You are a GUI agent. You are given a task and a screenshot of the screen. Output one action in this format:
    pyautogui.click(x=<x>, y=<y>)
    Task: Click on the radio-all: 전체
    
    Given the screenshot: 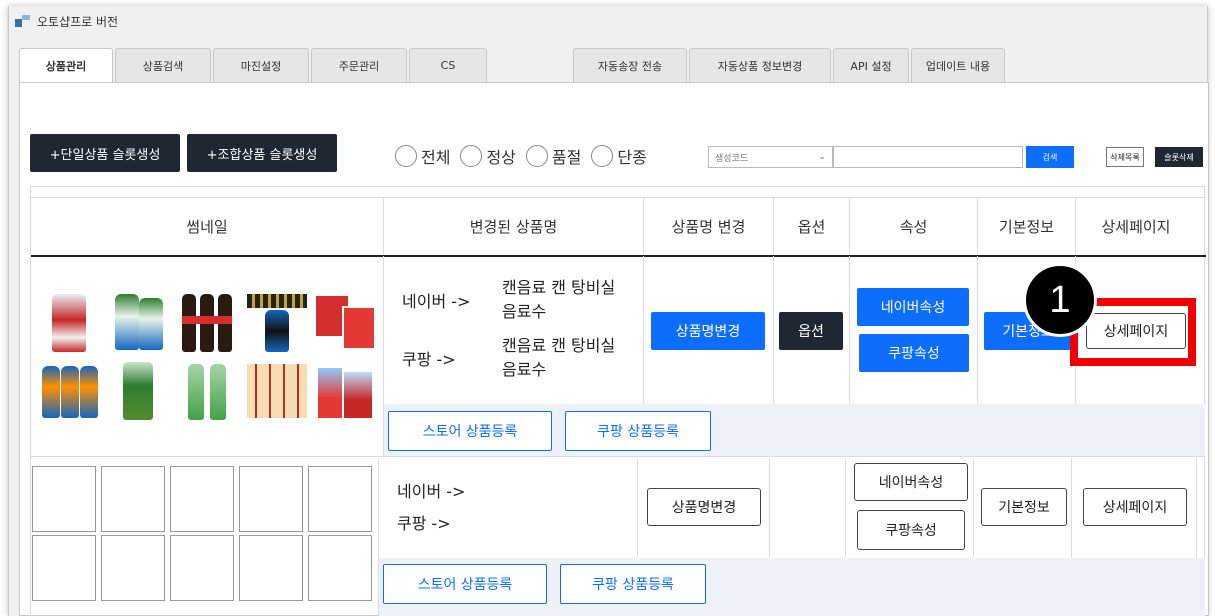 What is the action you would take?
    pyautogui.click(x=422, y=156)
    